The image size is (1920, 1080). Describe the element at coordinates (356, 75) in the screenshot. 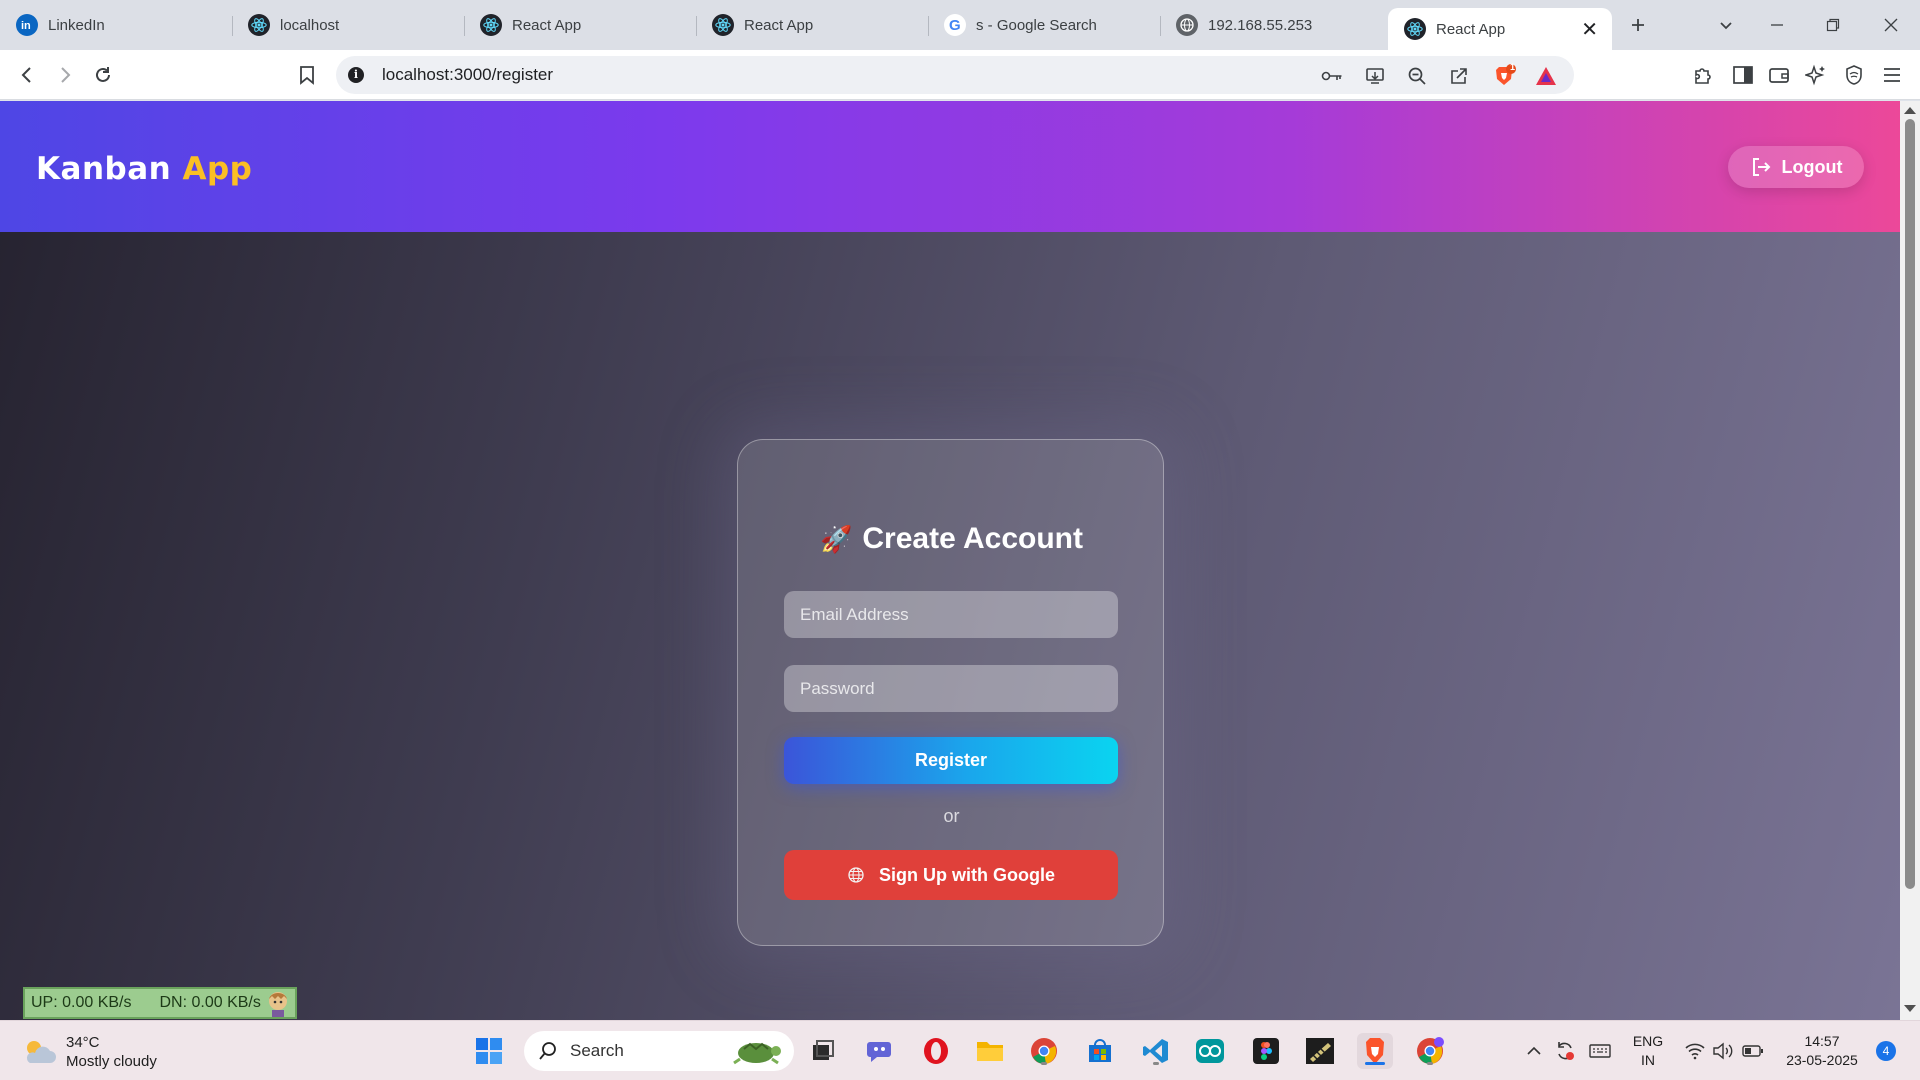

I see `site-info-icon: i` at that location.